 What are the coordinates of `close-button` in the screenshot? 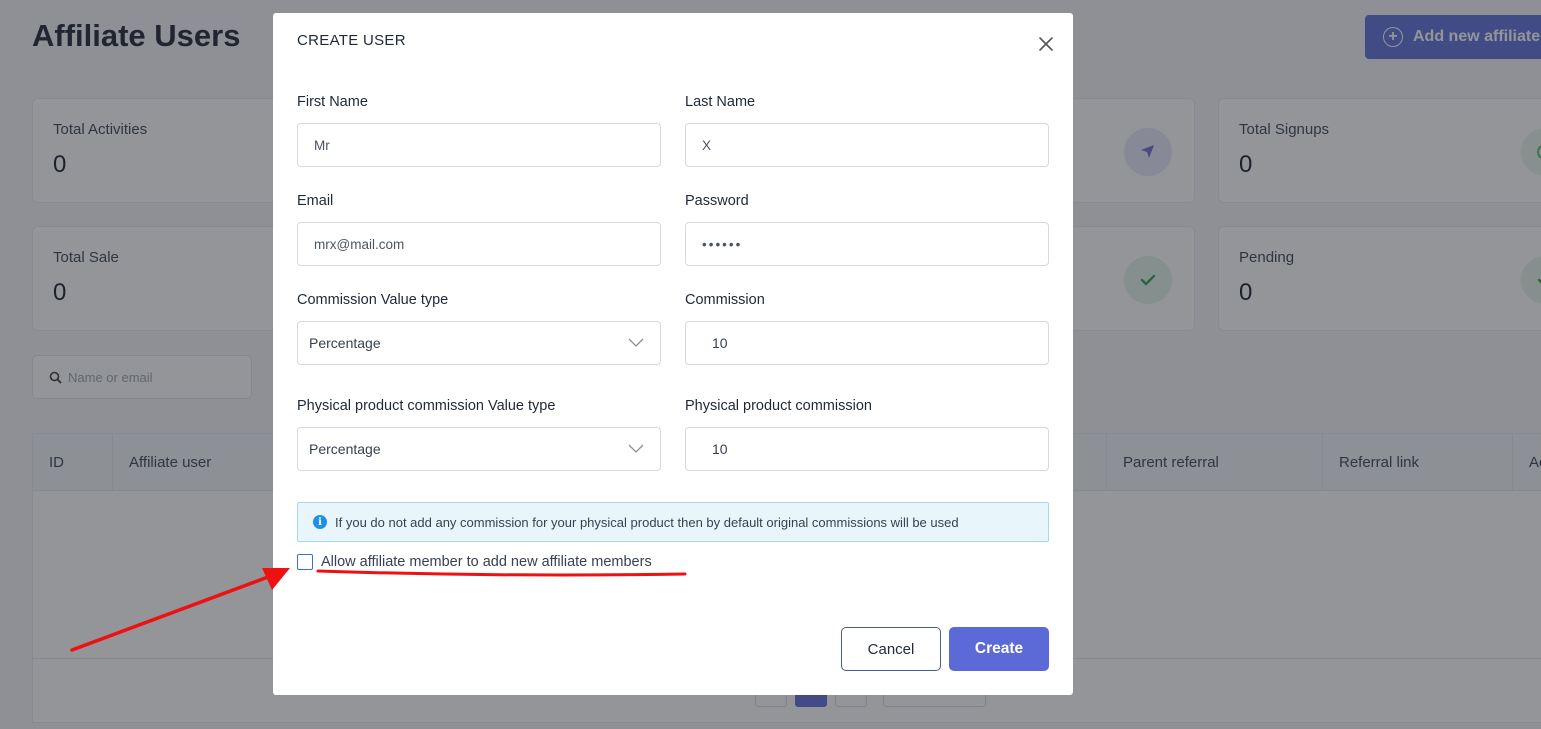 It's located at (1046, 44).